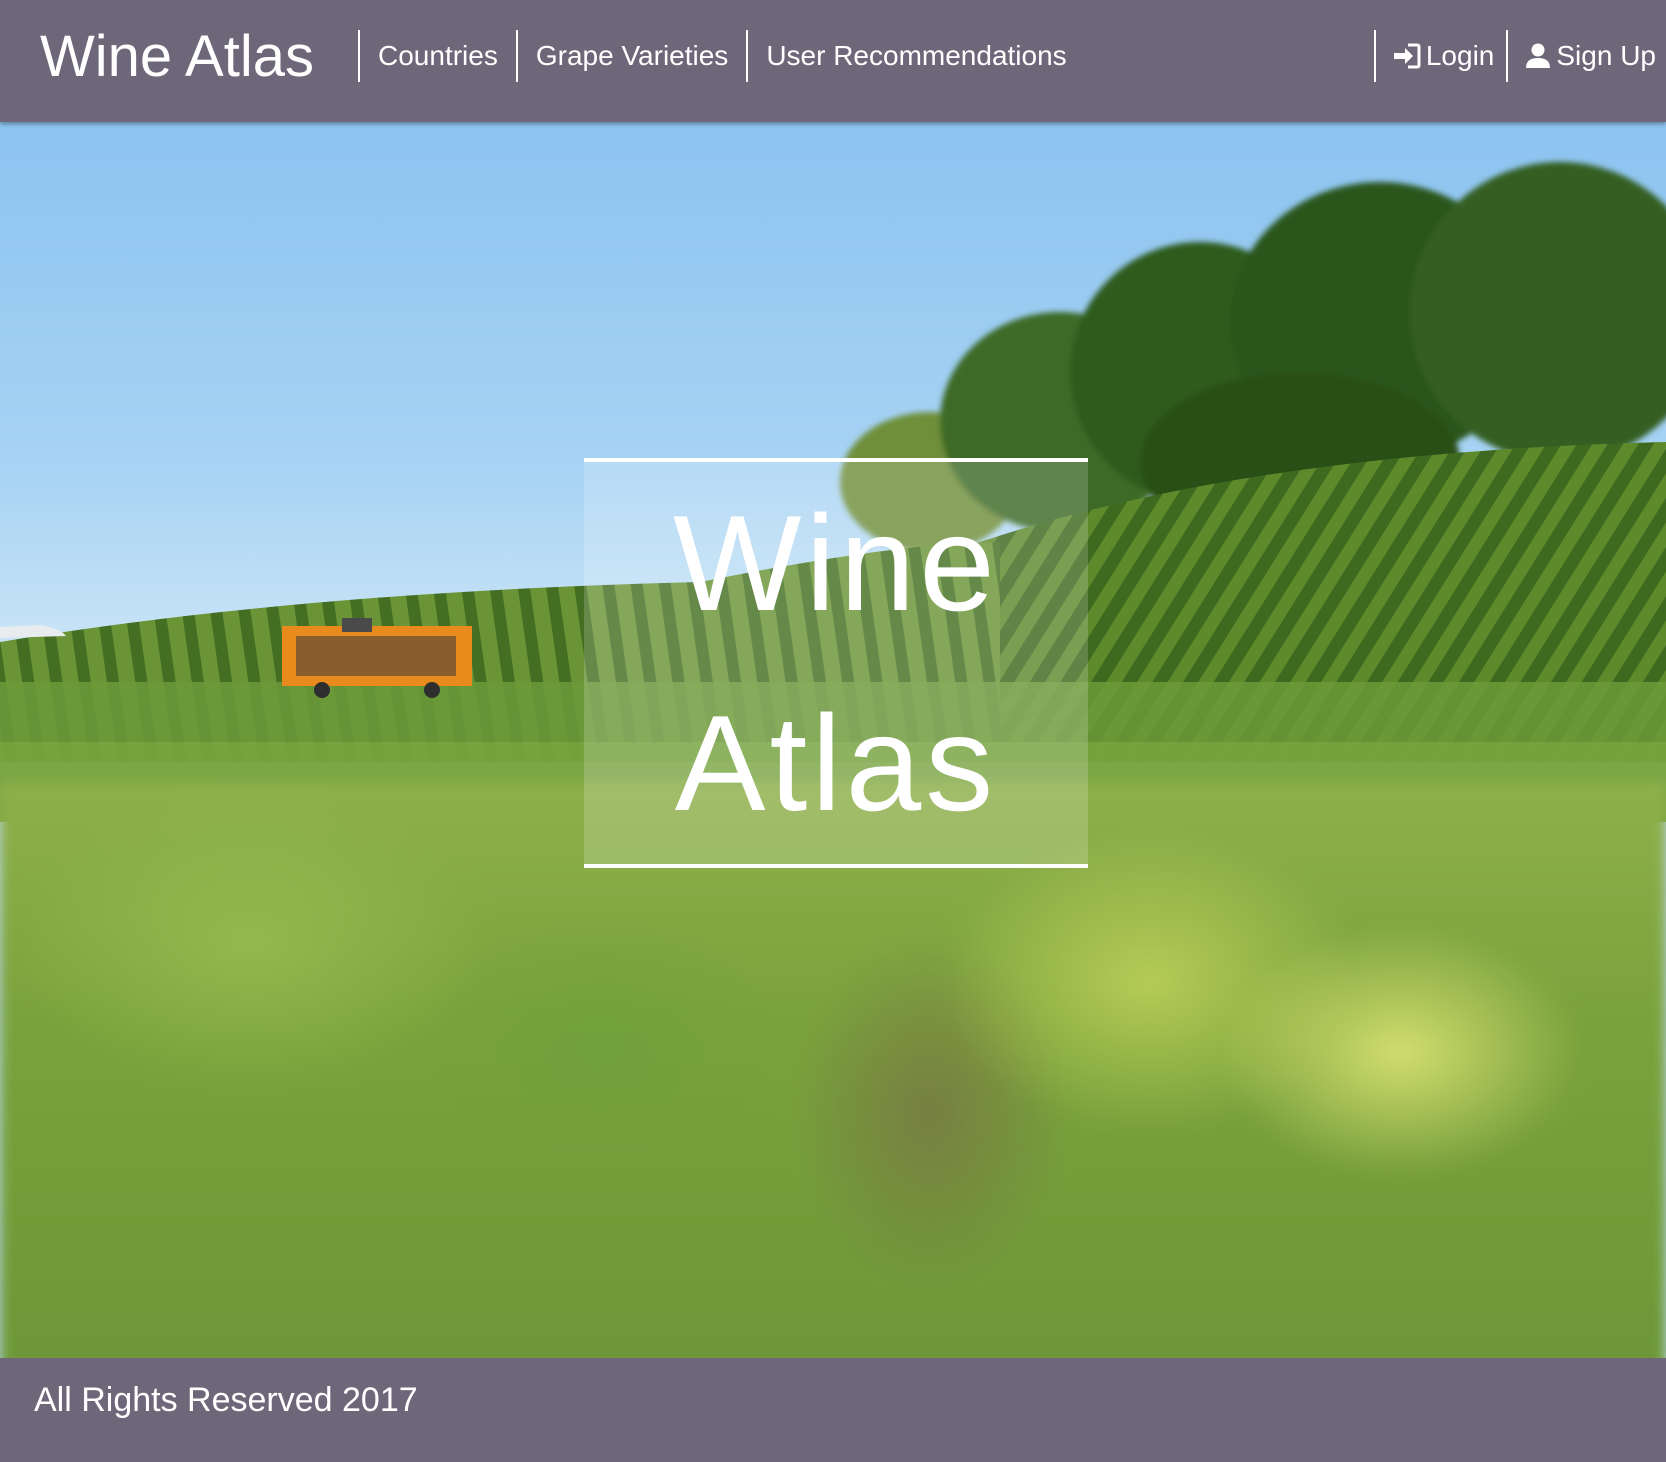  Describe the element at coordinates (836, 663) in the screenshot. I see `hero-title-box: Wine Atlas` at that location.